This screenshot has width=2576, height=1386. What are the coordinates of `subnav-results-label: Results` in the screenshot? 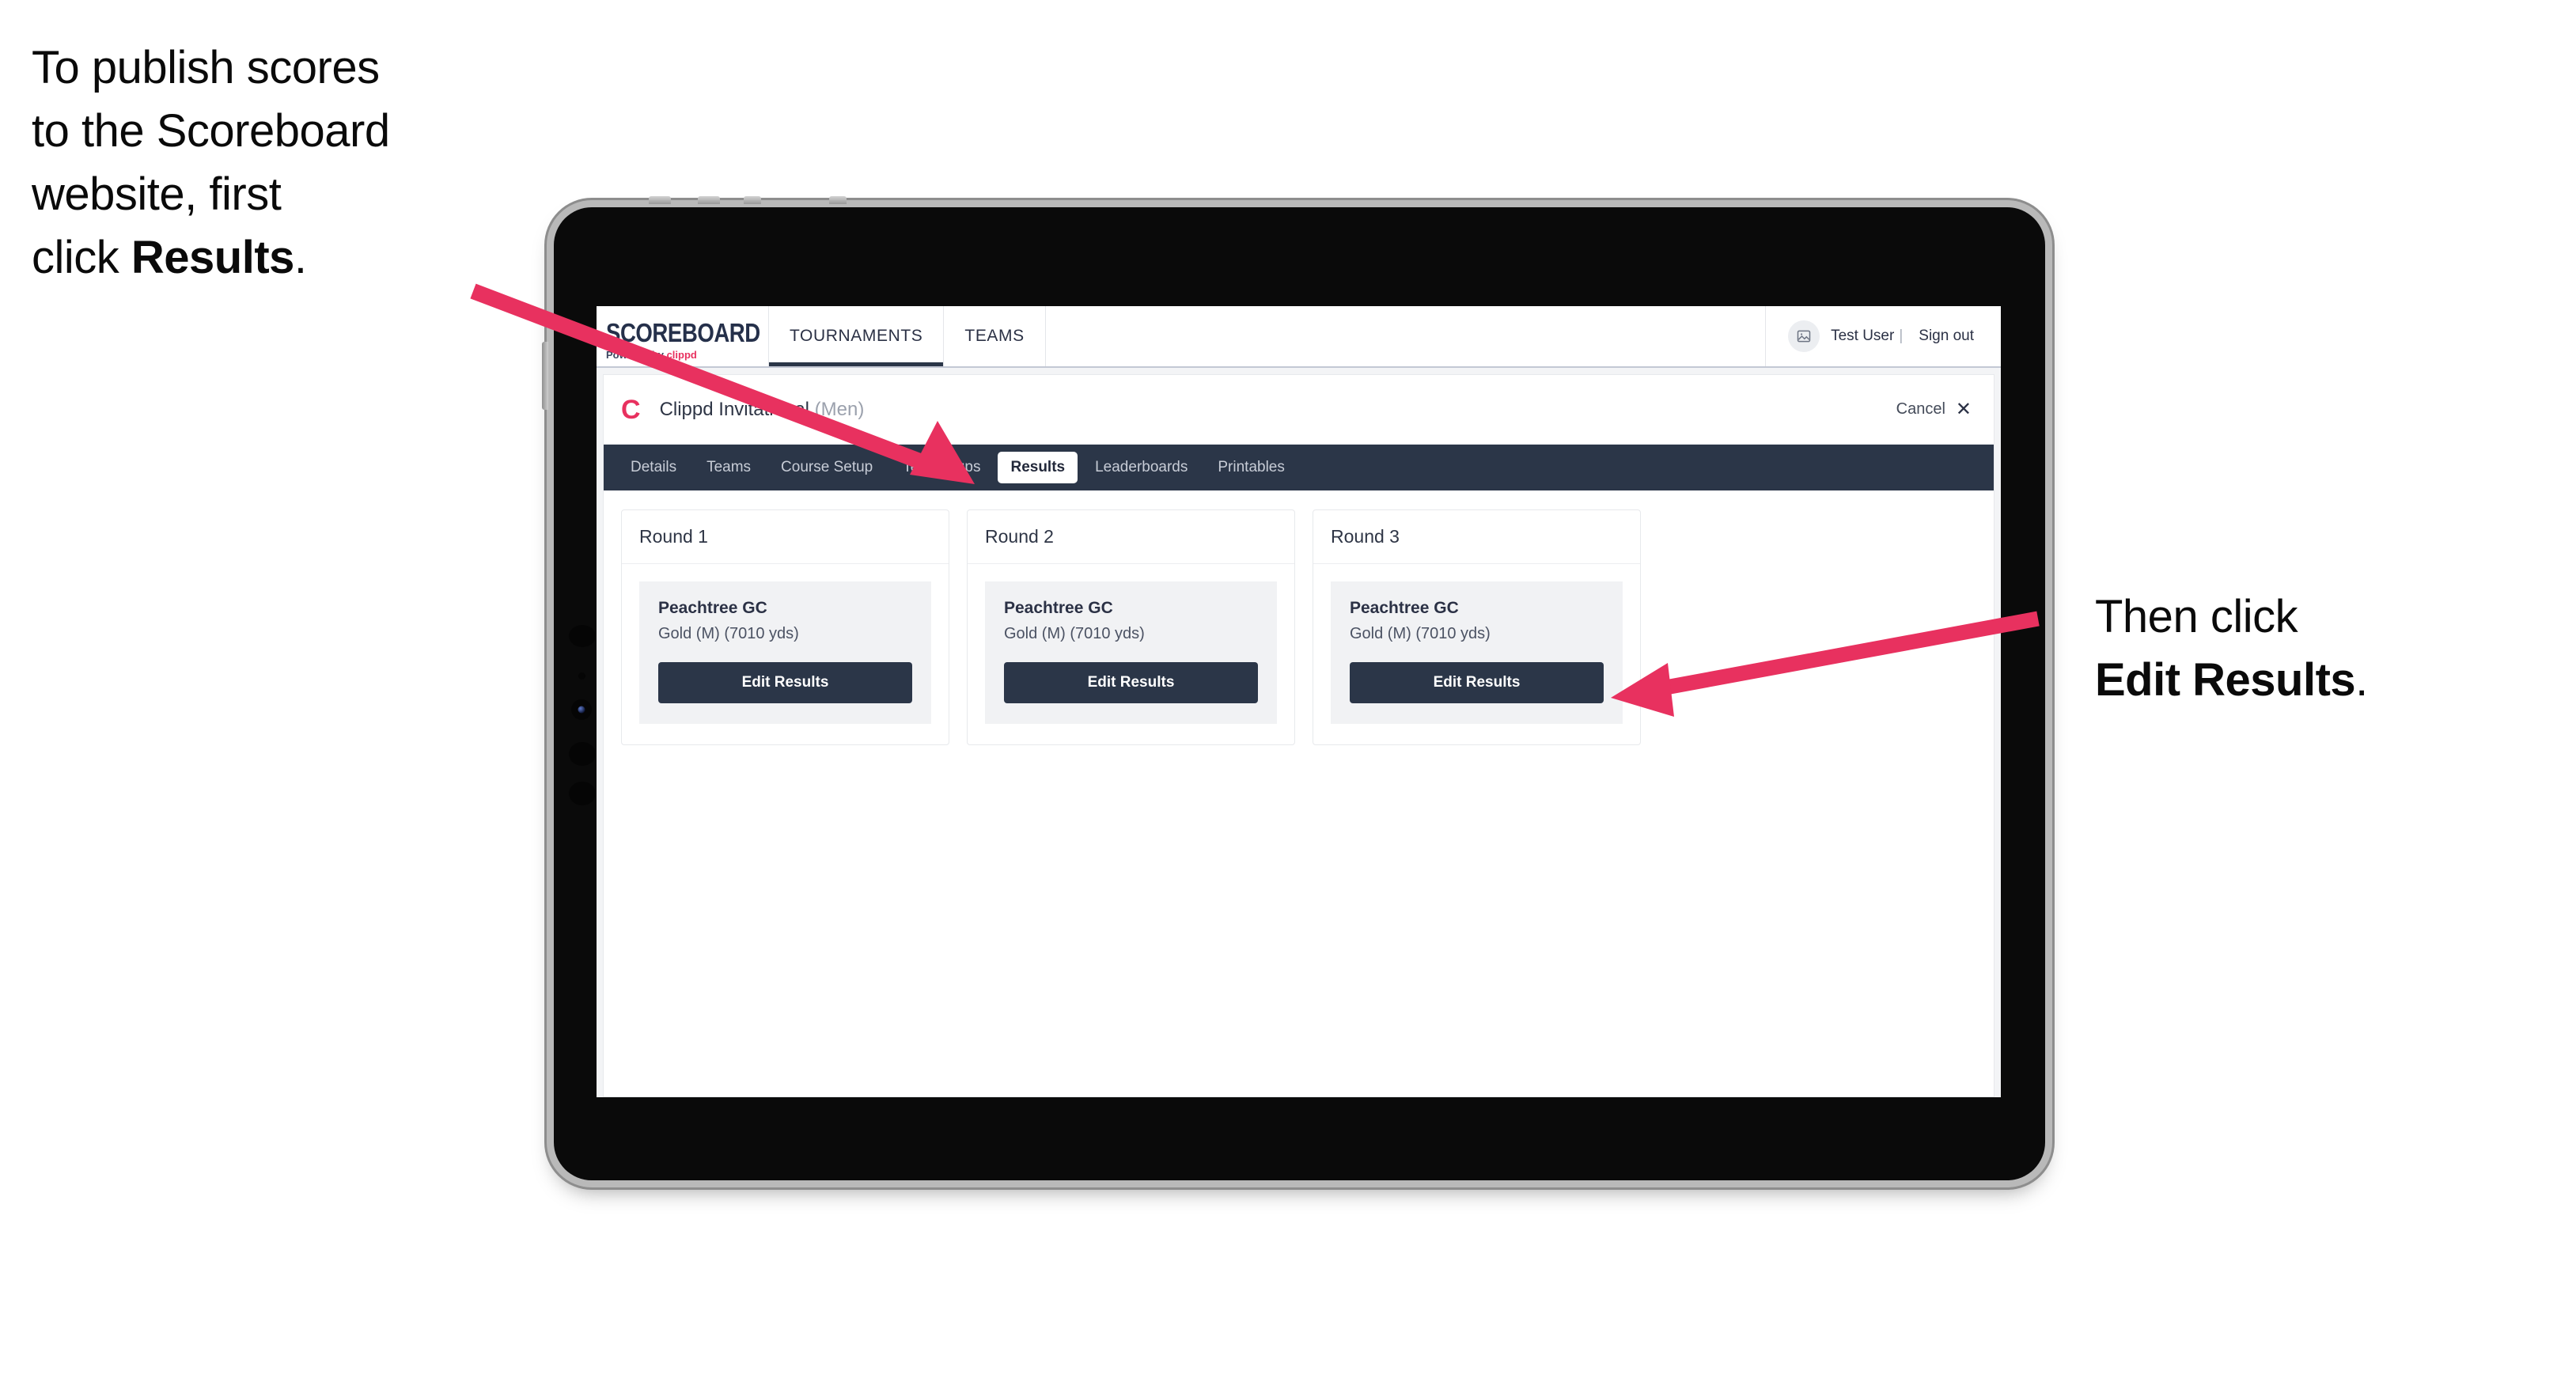 It's located at (1038, 467).